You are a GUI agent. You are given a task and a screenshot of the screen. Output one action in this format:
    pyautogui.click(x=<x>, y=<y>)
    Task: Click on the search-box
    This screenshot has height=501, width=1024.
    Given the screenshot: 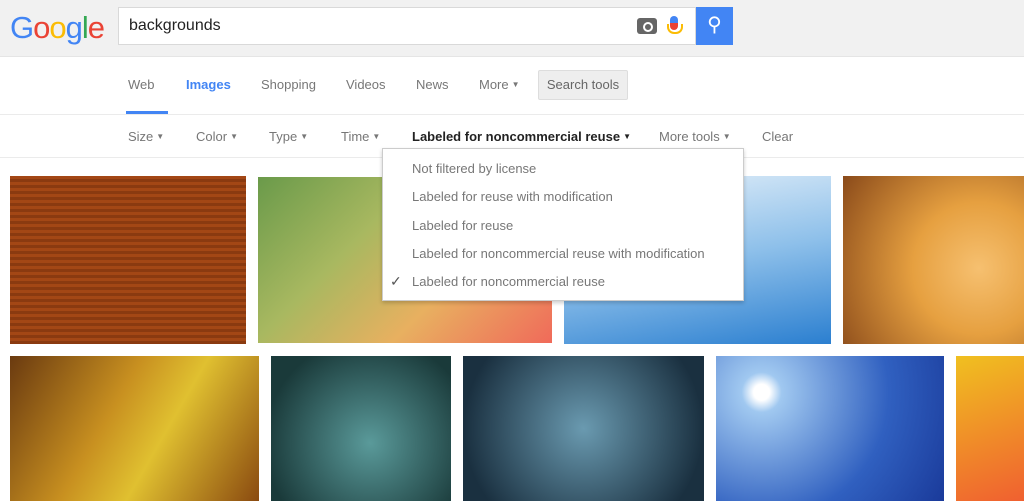 What is the action you would take?
    pyautogui.click(x=407, y=26)
    